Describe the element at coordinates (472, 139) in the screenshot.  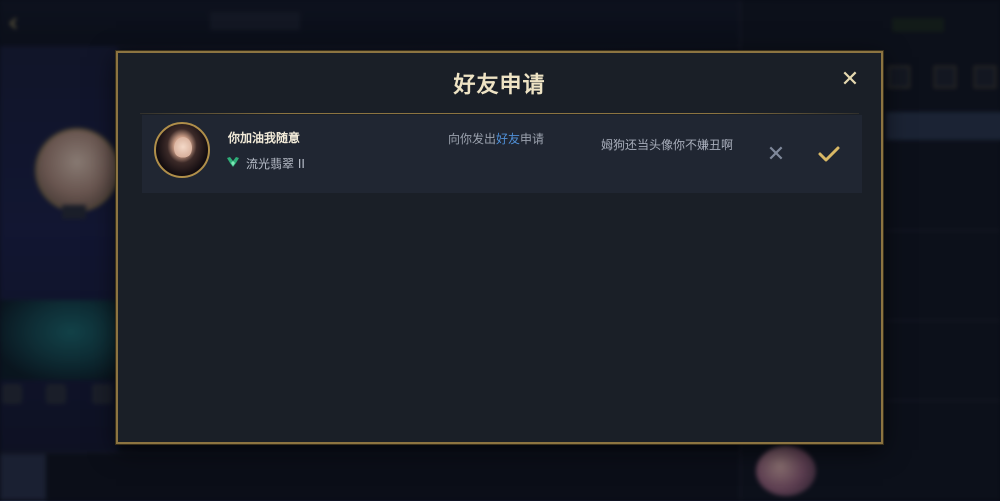
I see `action-prefix: 向你发出` at that location.